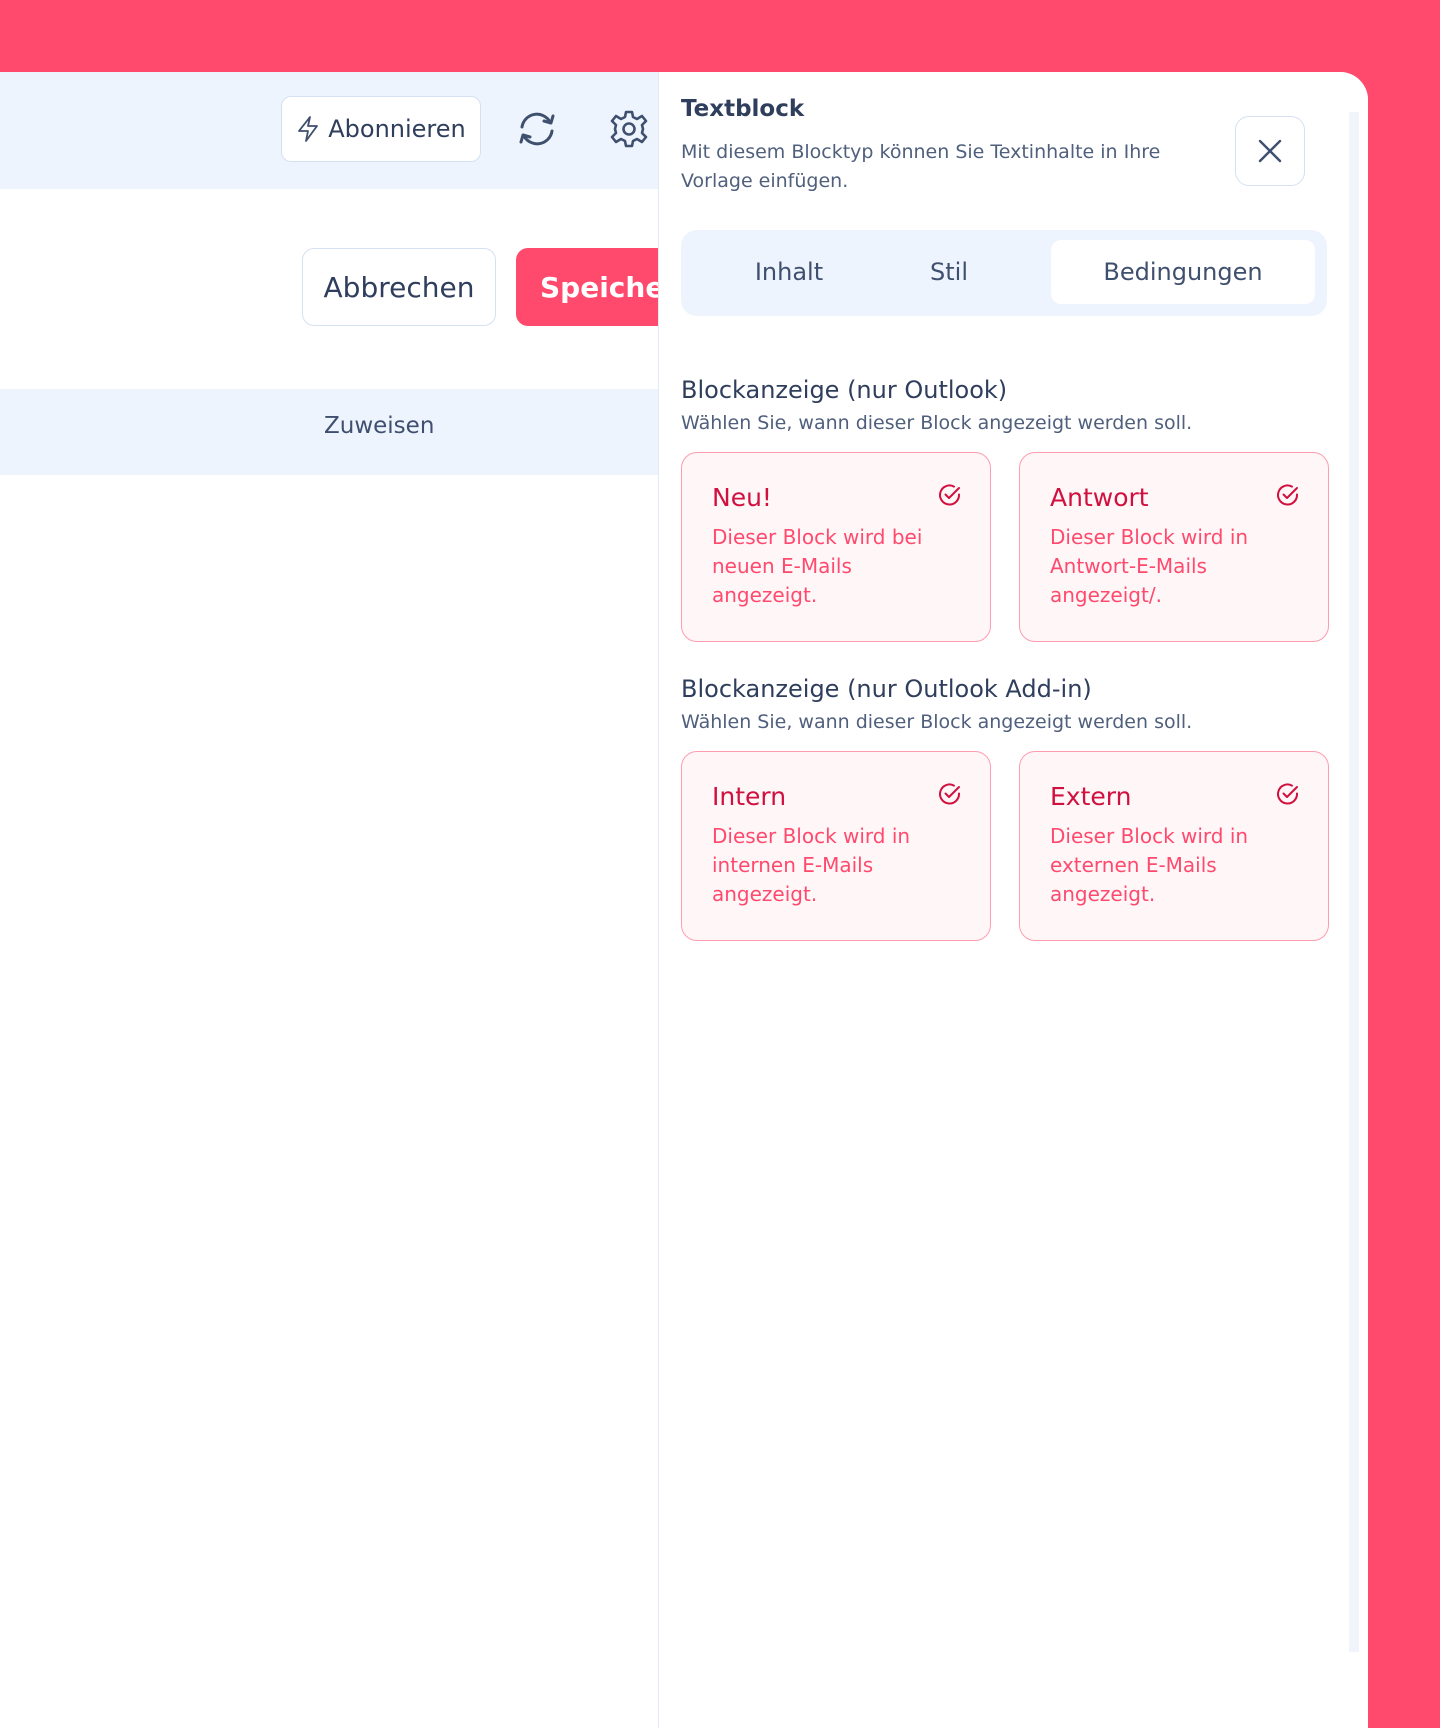 The width and height of the screenshot is (1440, 1728). I want to click on section-title-outlook: Blockanzeige (nur Outlook), so click(844, 390).